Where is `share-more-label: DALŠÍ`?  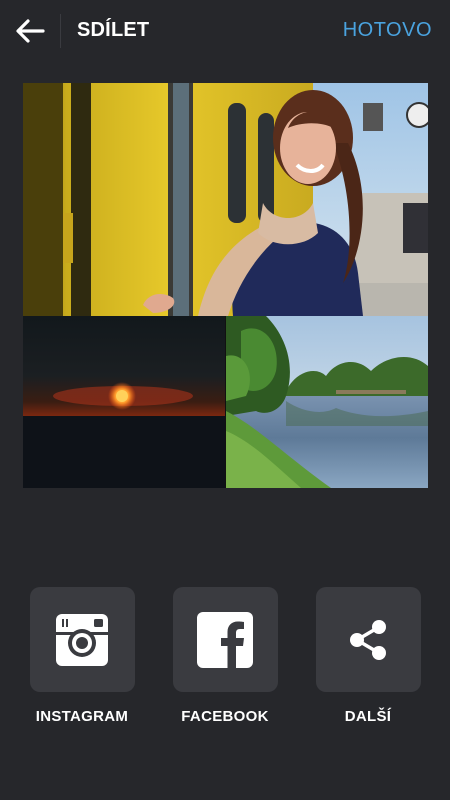
share-more-label: DALŠÍ is located at coordinates (368, 716).